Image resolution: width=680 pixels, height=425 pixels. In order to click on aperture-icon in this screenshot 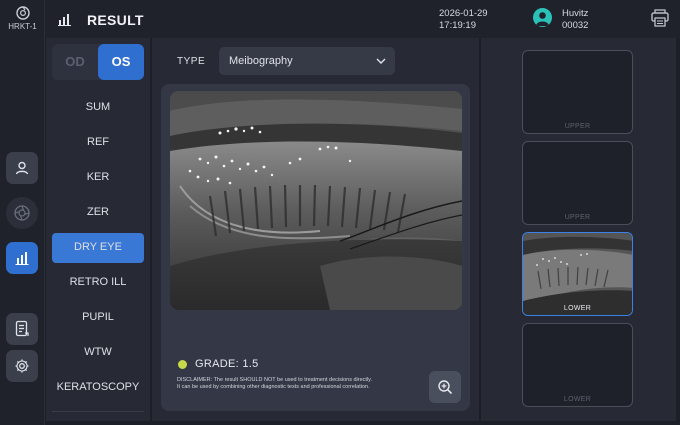, I will do `click(22, 213)`.